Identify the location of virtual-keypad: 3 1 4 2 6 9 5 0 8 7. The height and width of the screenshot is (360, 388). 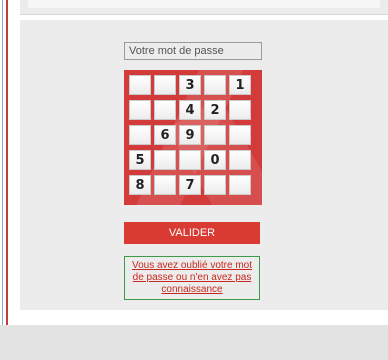
(193, 137).